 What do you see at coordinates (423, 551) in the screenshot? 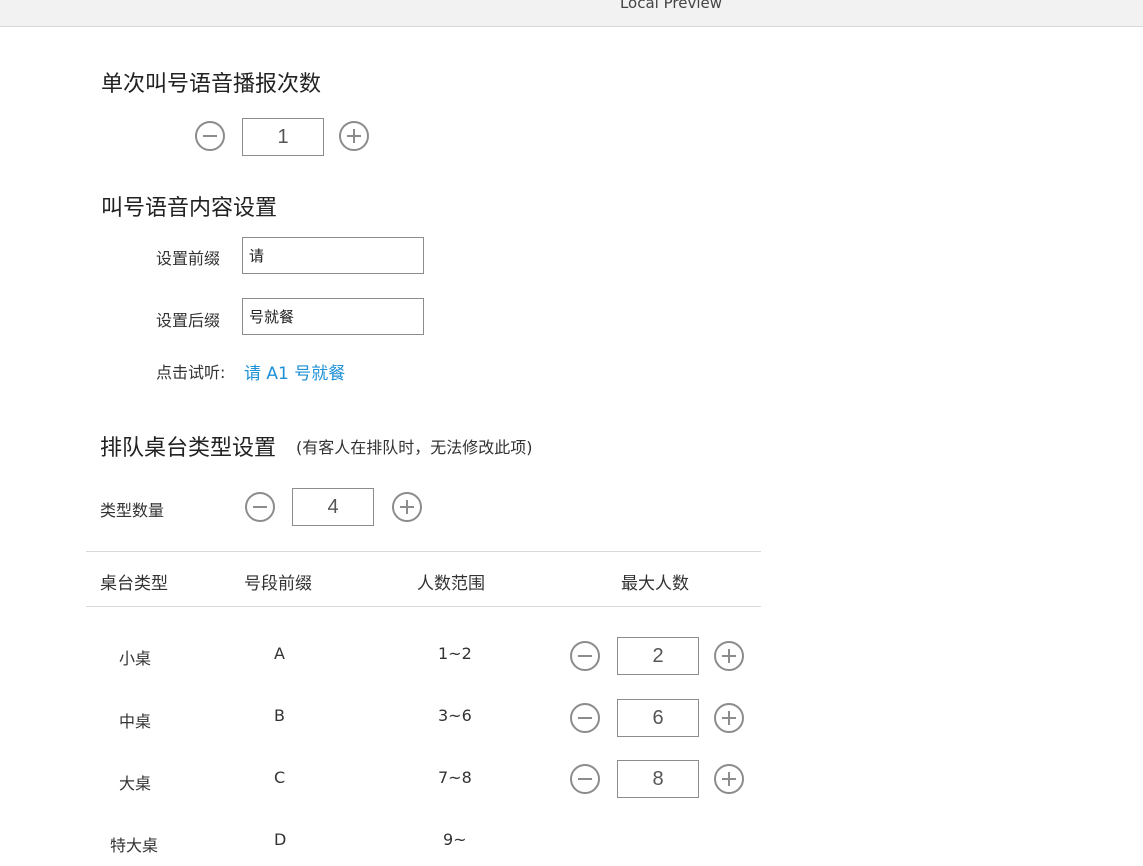
I see `table-top-divider` at bounding box center [423, 551].